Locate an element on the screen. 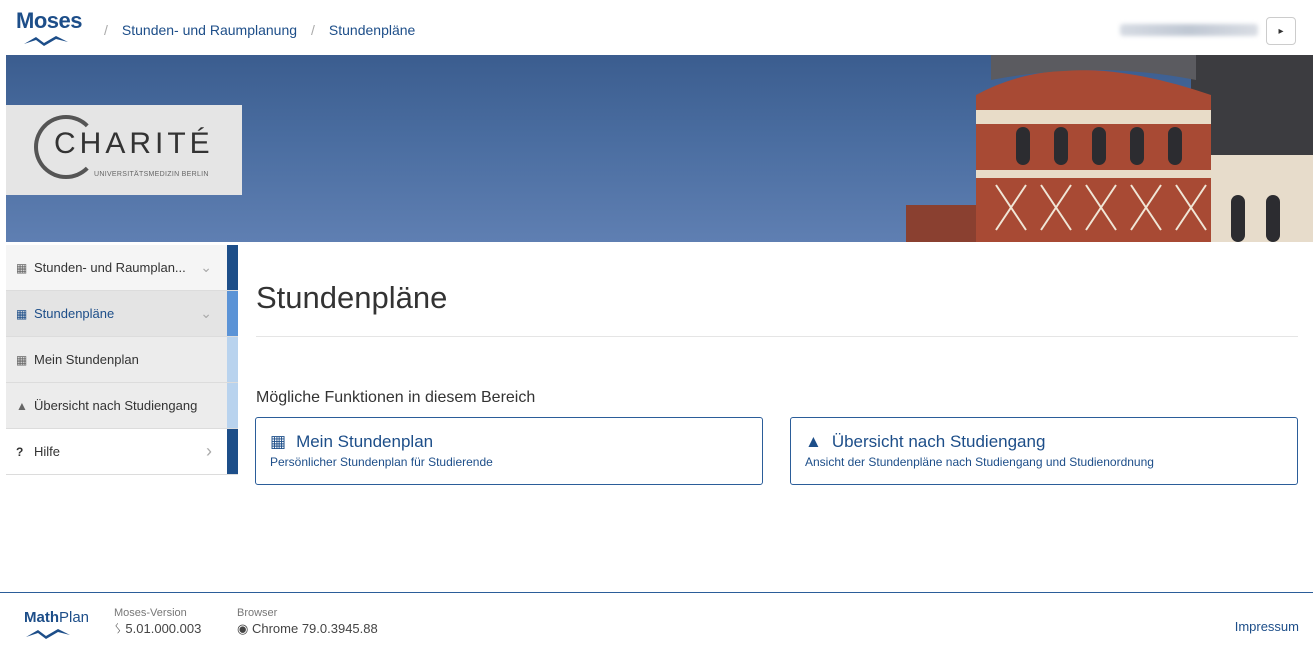 This screenshot has height=652, width=1313. charite-logo-name: CHARITÉ is located at coordinates (134, 143).